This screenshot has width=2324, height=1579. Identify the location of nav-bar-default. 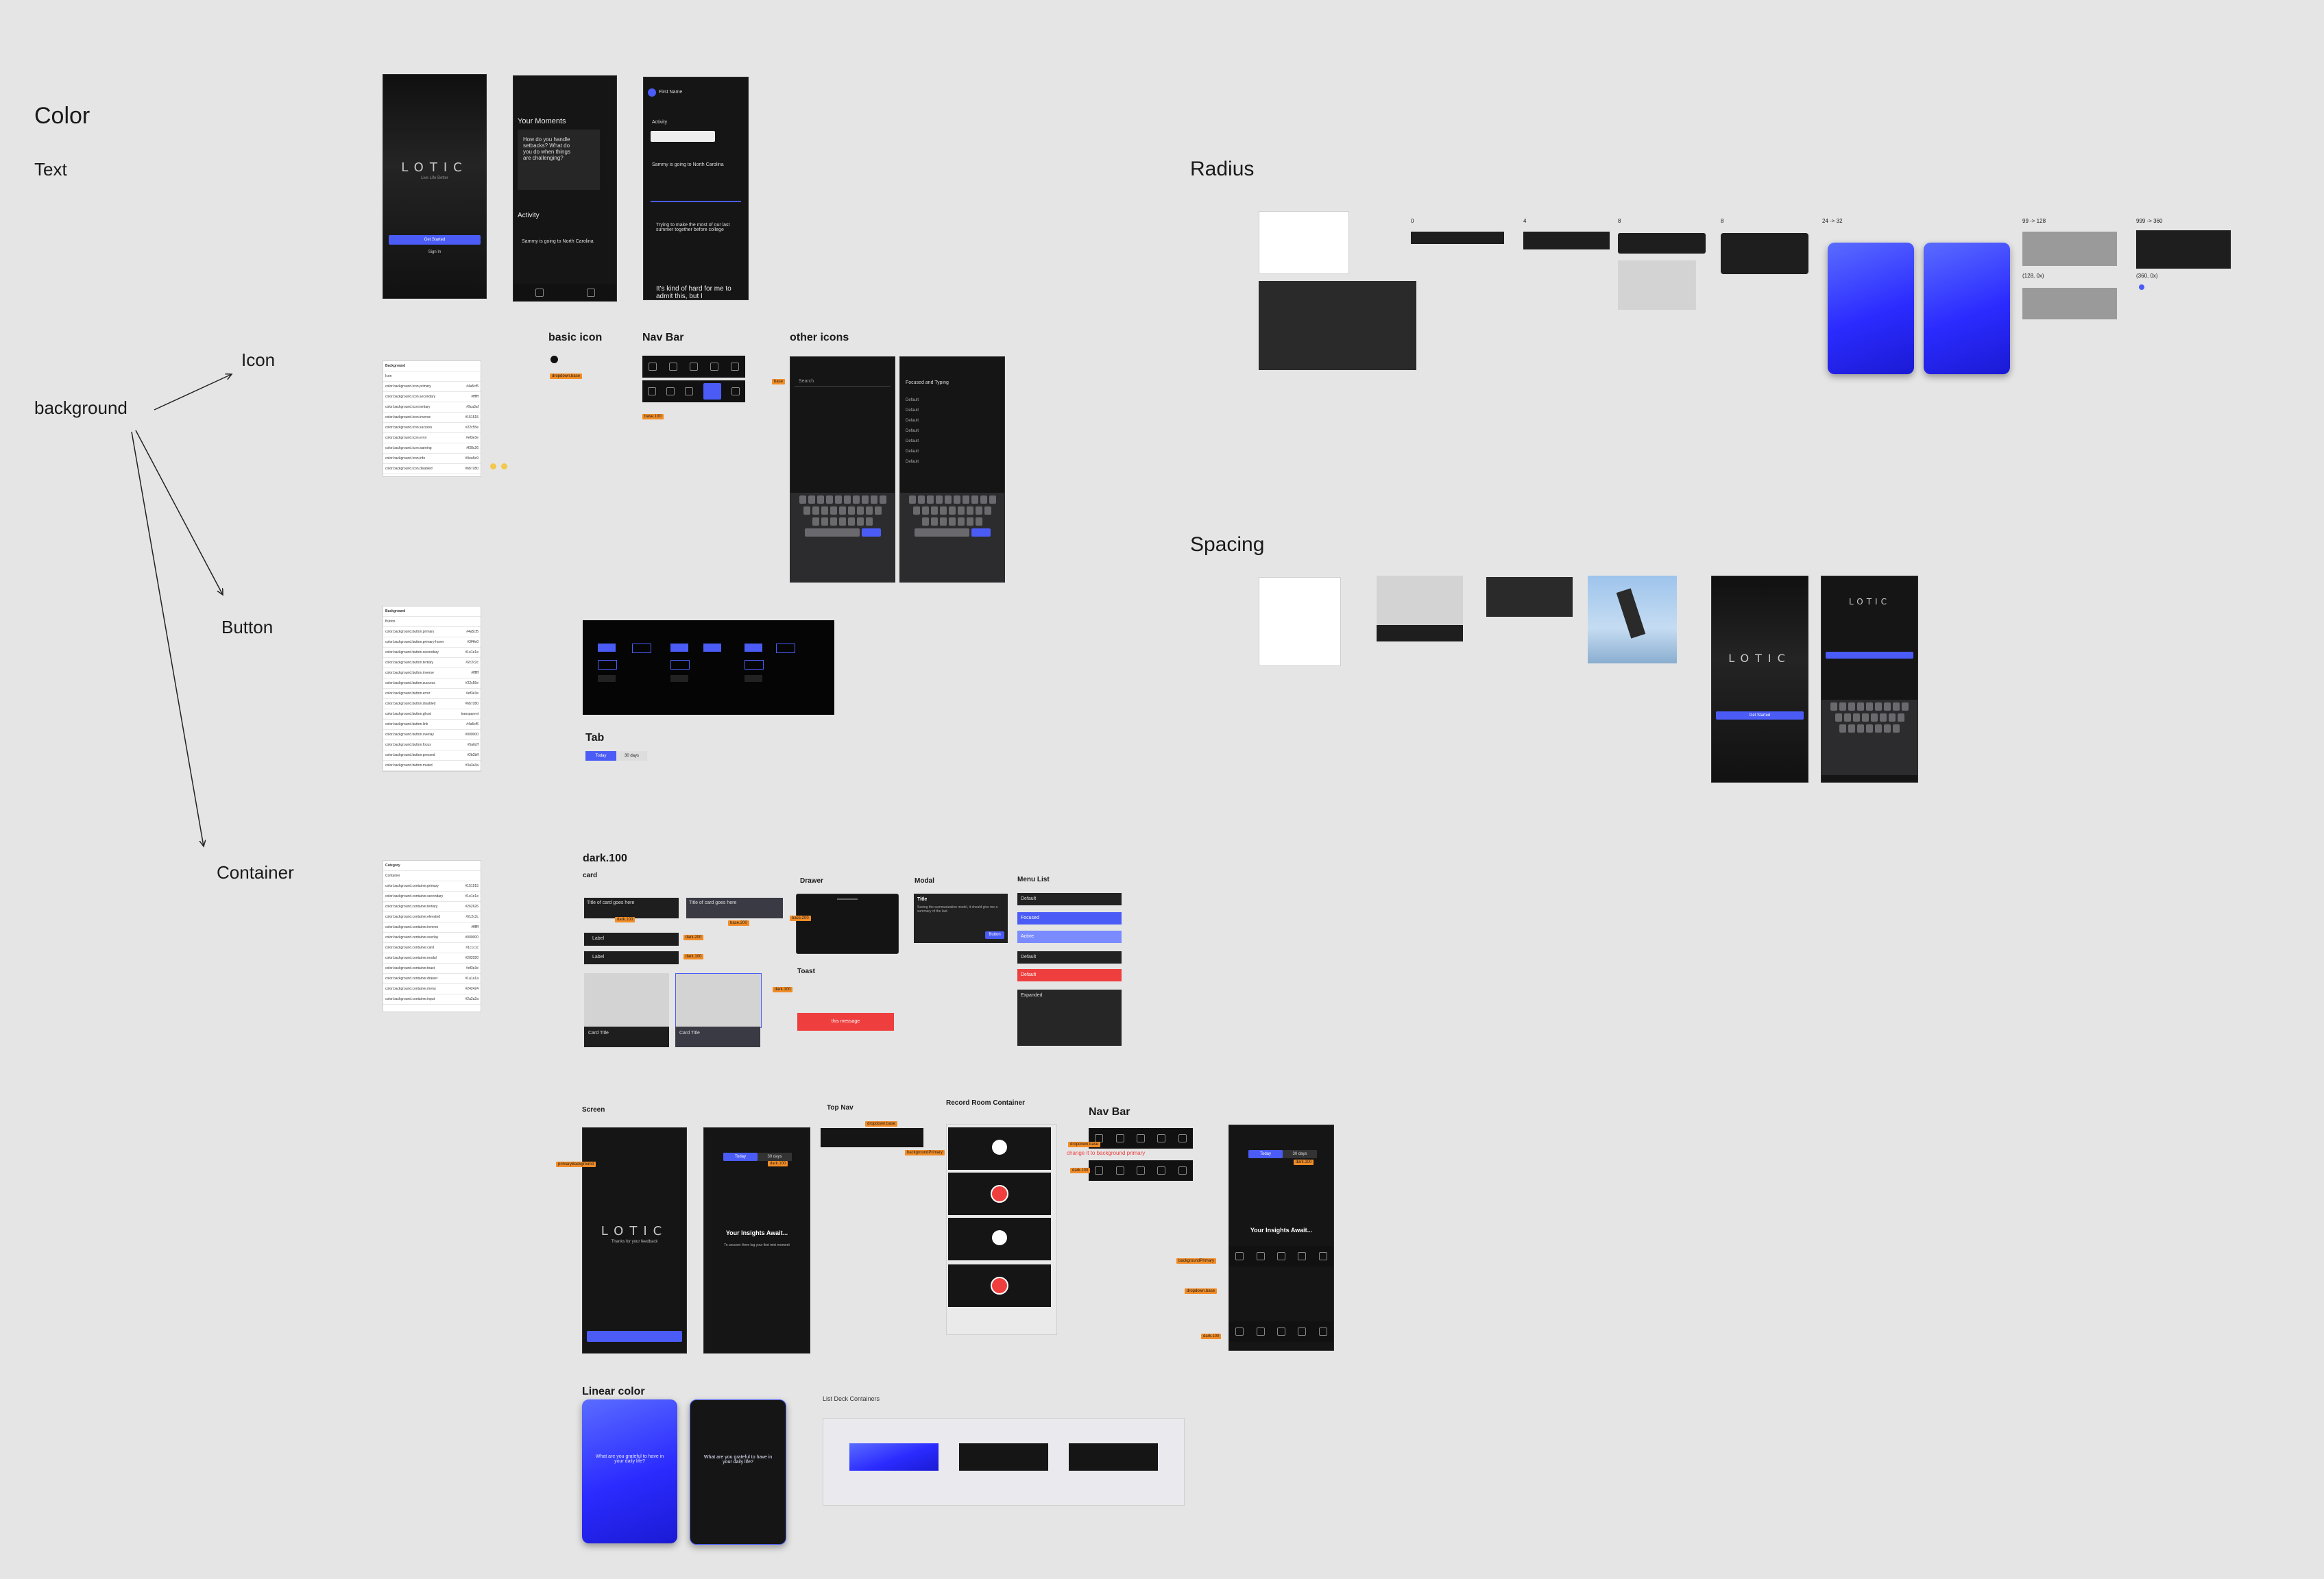
(693, 367).